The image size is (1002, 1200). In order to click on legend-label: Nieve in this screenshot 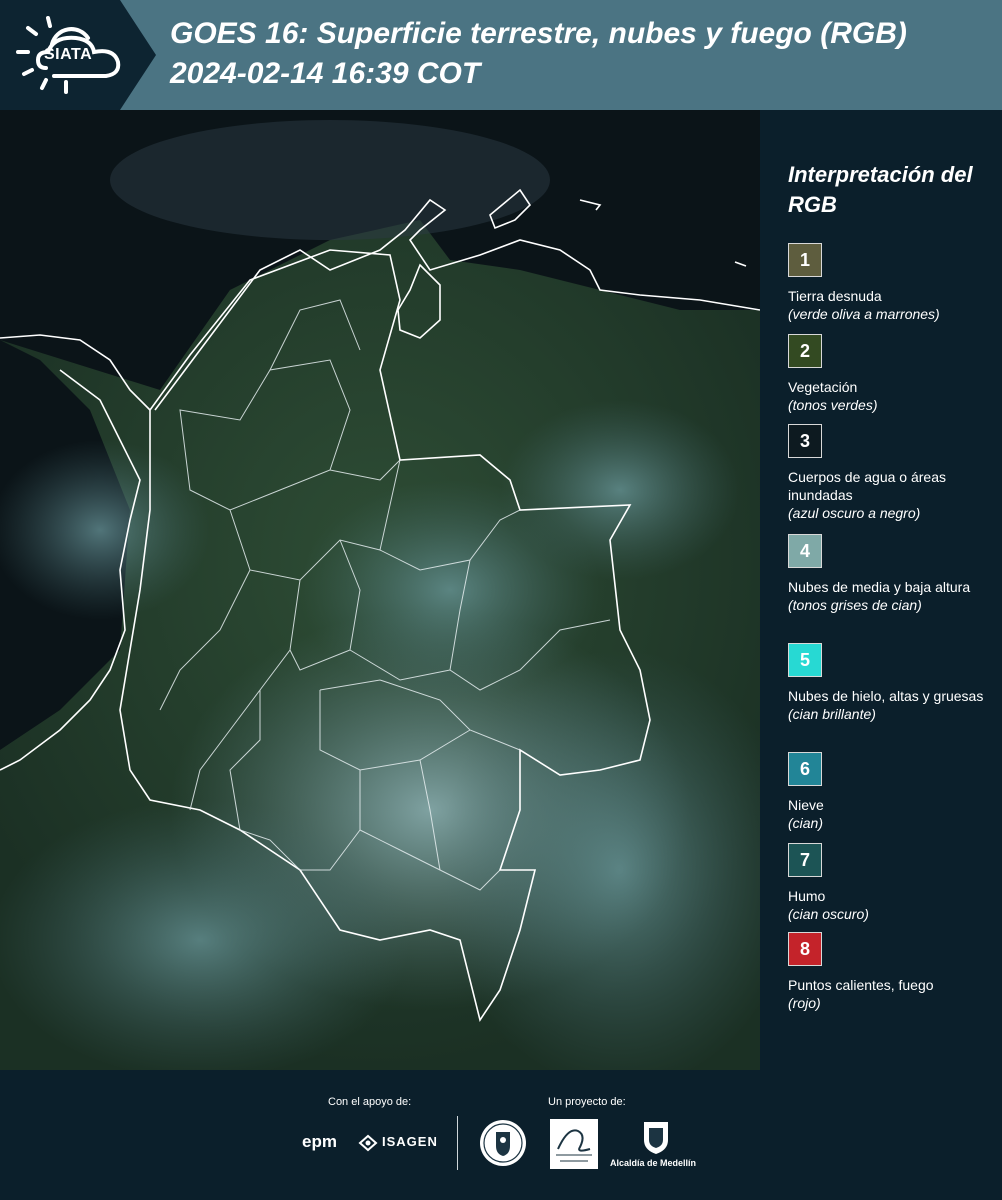, I will do `click(806, 805)`.